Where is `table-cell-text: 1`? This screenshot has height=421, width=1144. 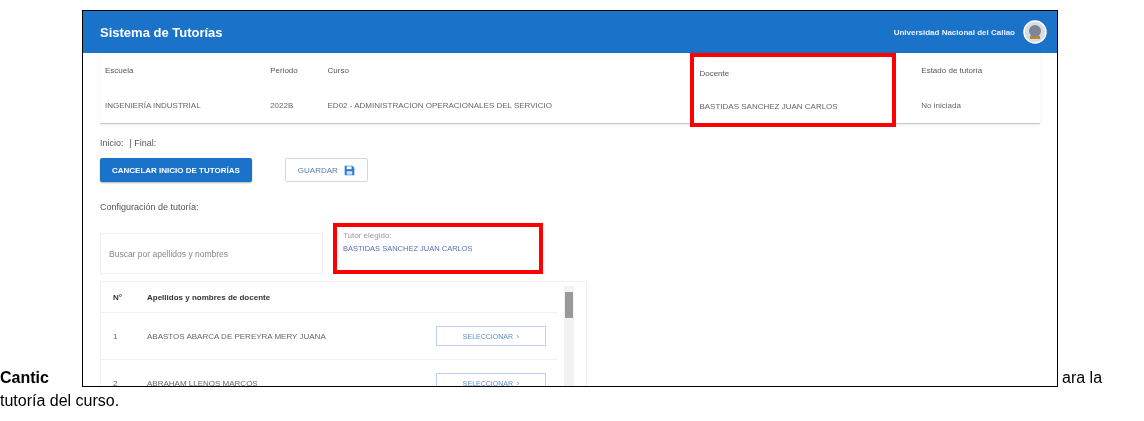 table-cell-text: 1 is located at coordinates (115, 336).